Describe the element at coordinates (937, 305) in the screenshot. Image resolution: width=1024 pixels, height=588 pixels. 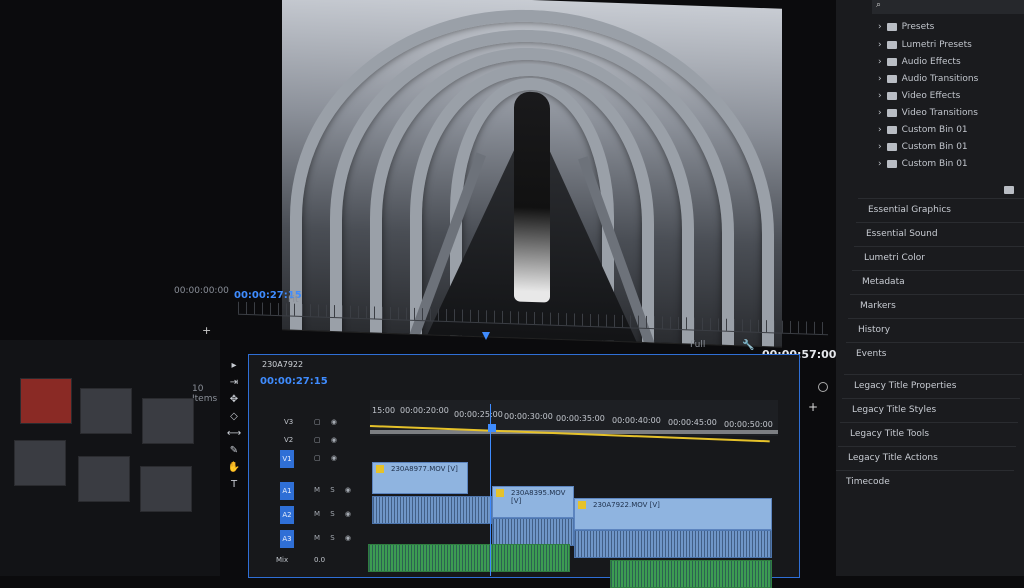
I see `panel-markers: Markers` at that location.